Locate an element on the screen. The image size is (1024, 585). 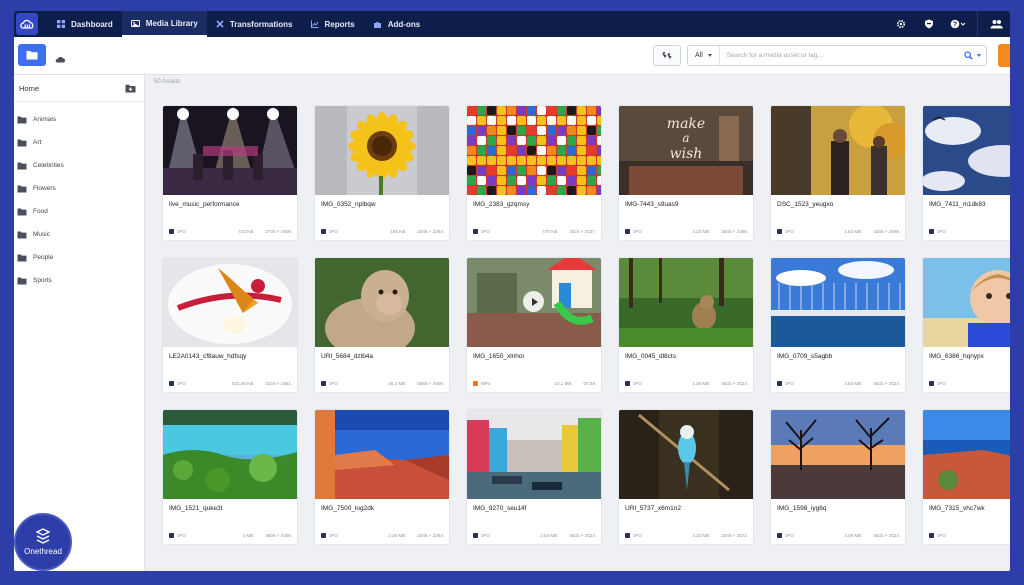
asset-card: IMG_2383_gzqmsy JPG 770 KB 3024 × 2037 is located at coordinates (534, 173).